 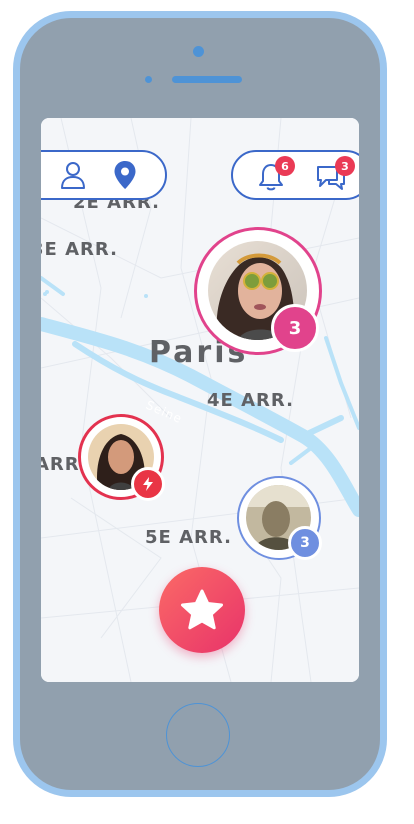 I want to click on proximity-sensor, so click(x=148, y=79).